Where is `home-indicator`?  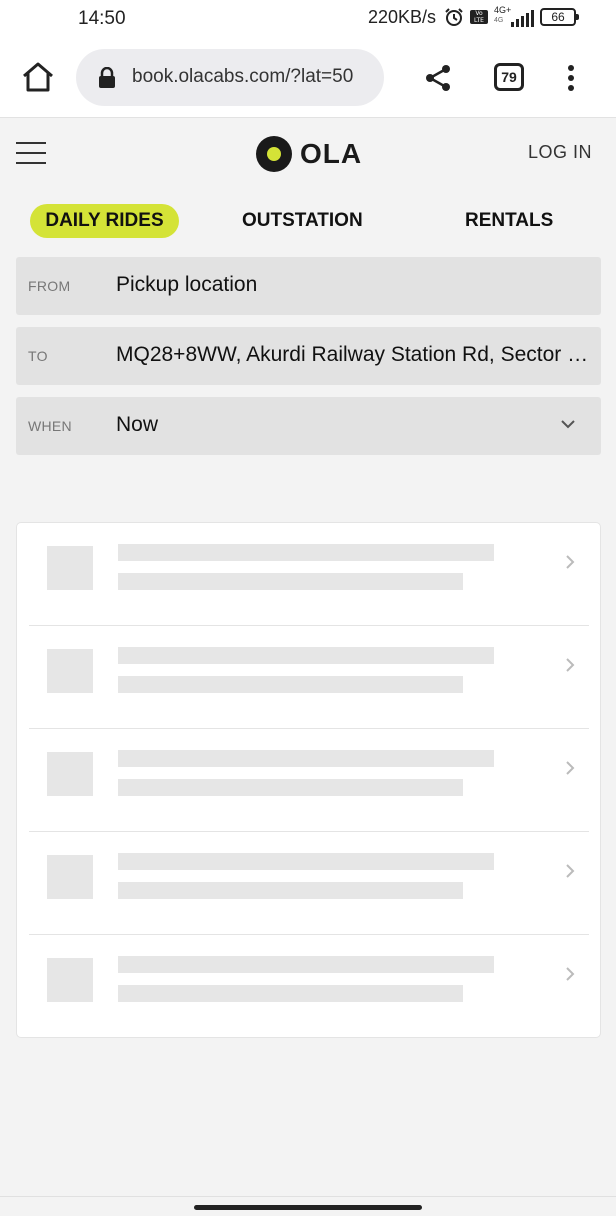 home-indicator is located at coordinates (308, 1207).